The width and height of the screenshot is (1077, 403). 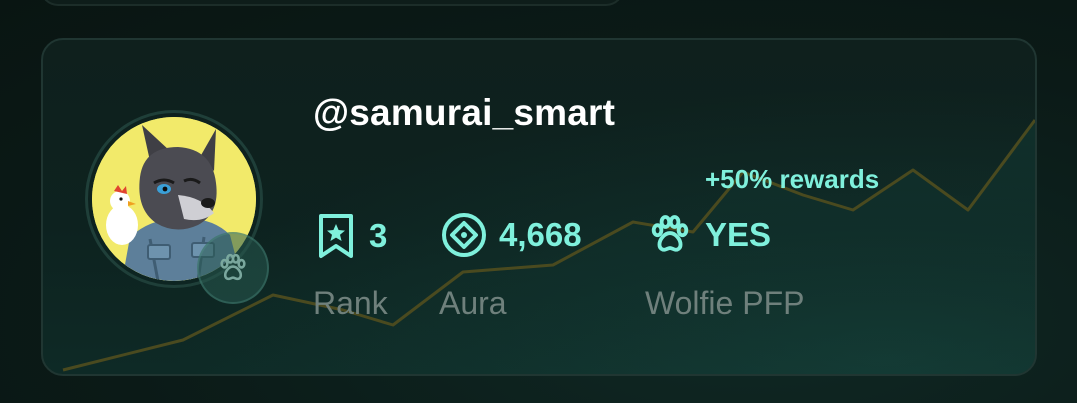 I want to click on stat-aura: 4,668, so click(x=511, y=235).